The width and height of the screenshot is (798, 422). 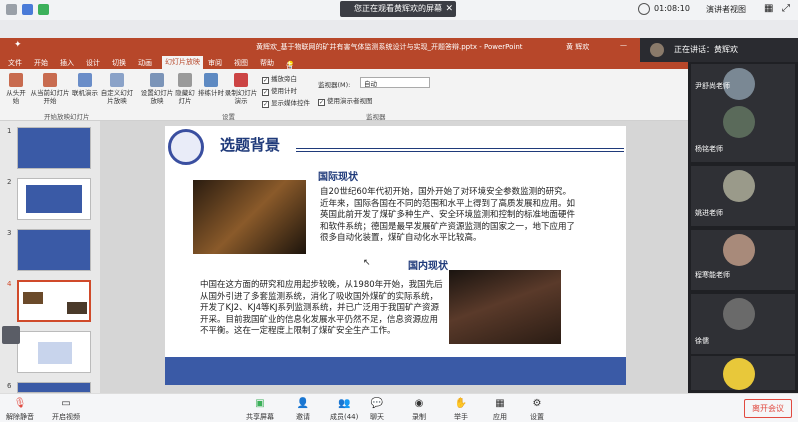 What do you see at coordinates (726, 9) in the screenshot?
I see `presenter-view-button: 演讲者视图` at bounding box center [726, 9].